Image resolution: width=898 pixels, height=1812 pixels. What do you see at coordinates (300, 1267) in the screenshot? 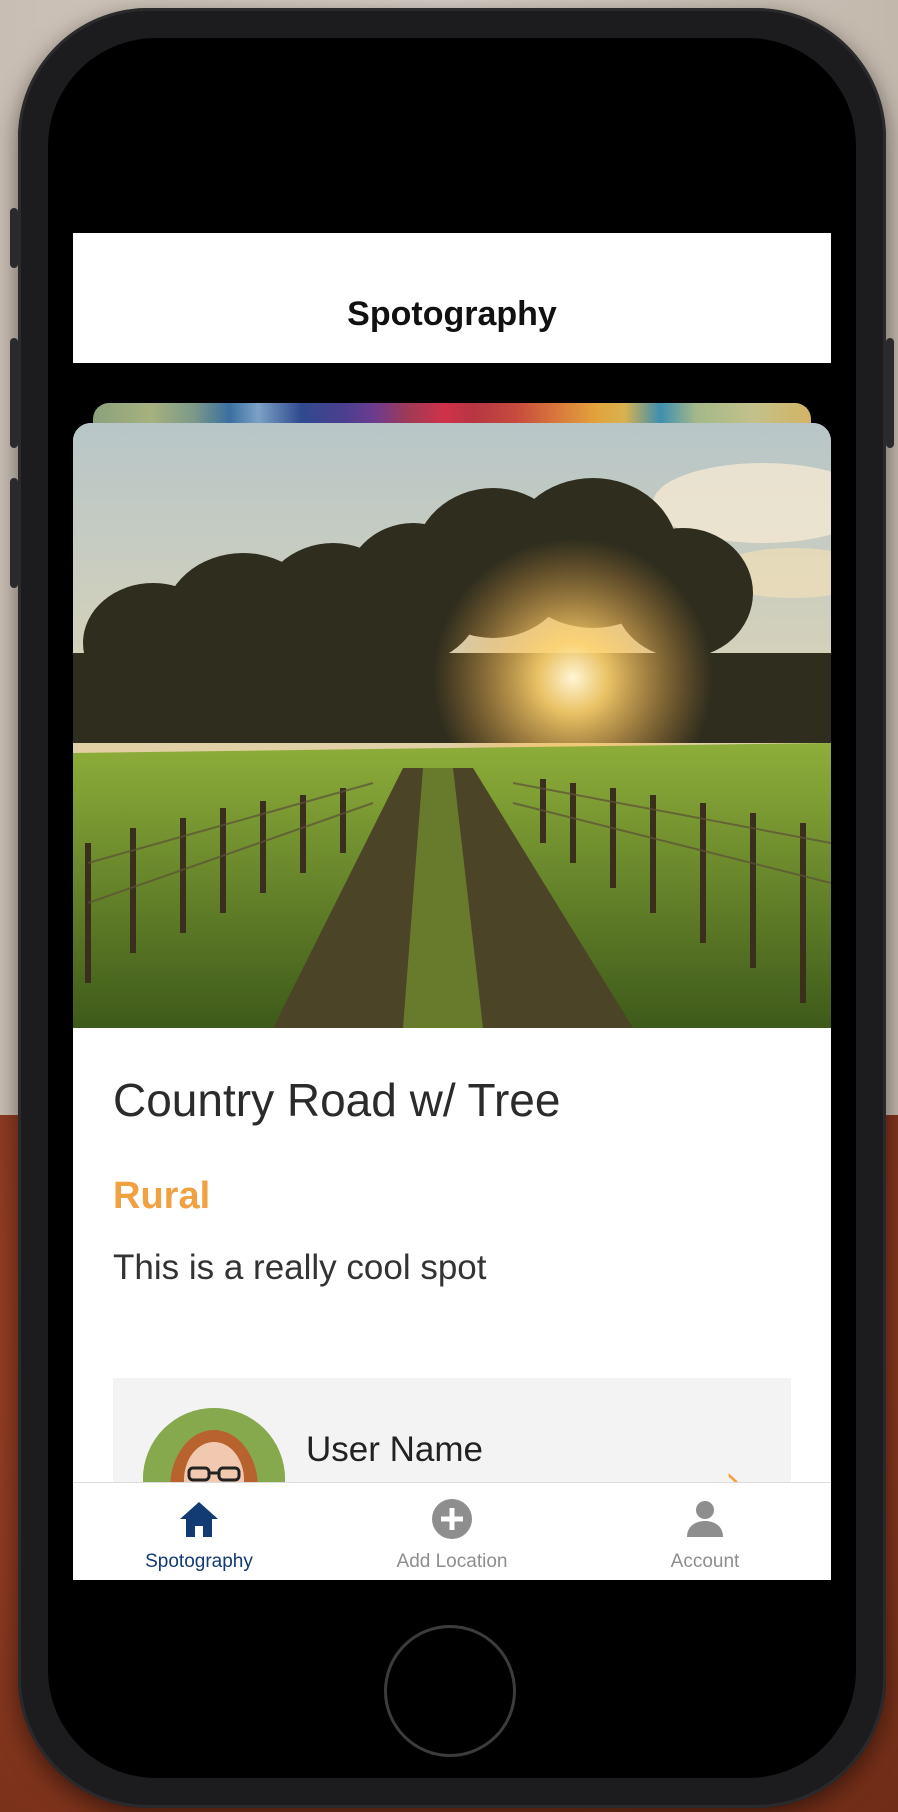
I see `spot-description: This is a really cool spot` at bounding box center [300, 1267].